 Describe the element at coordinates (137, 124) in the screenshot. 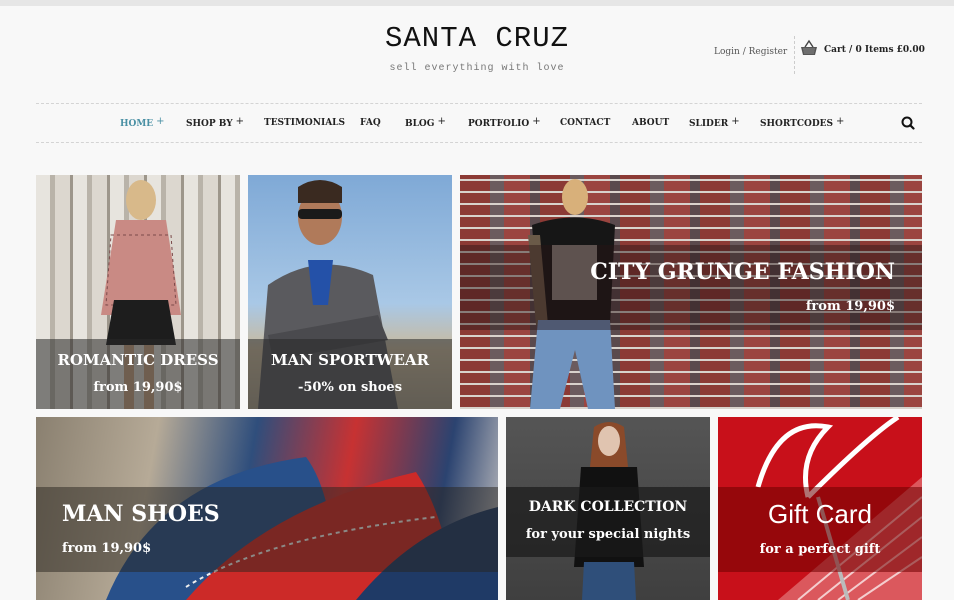

I see `nav-label: HOME` at that location.